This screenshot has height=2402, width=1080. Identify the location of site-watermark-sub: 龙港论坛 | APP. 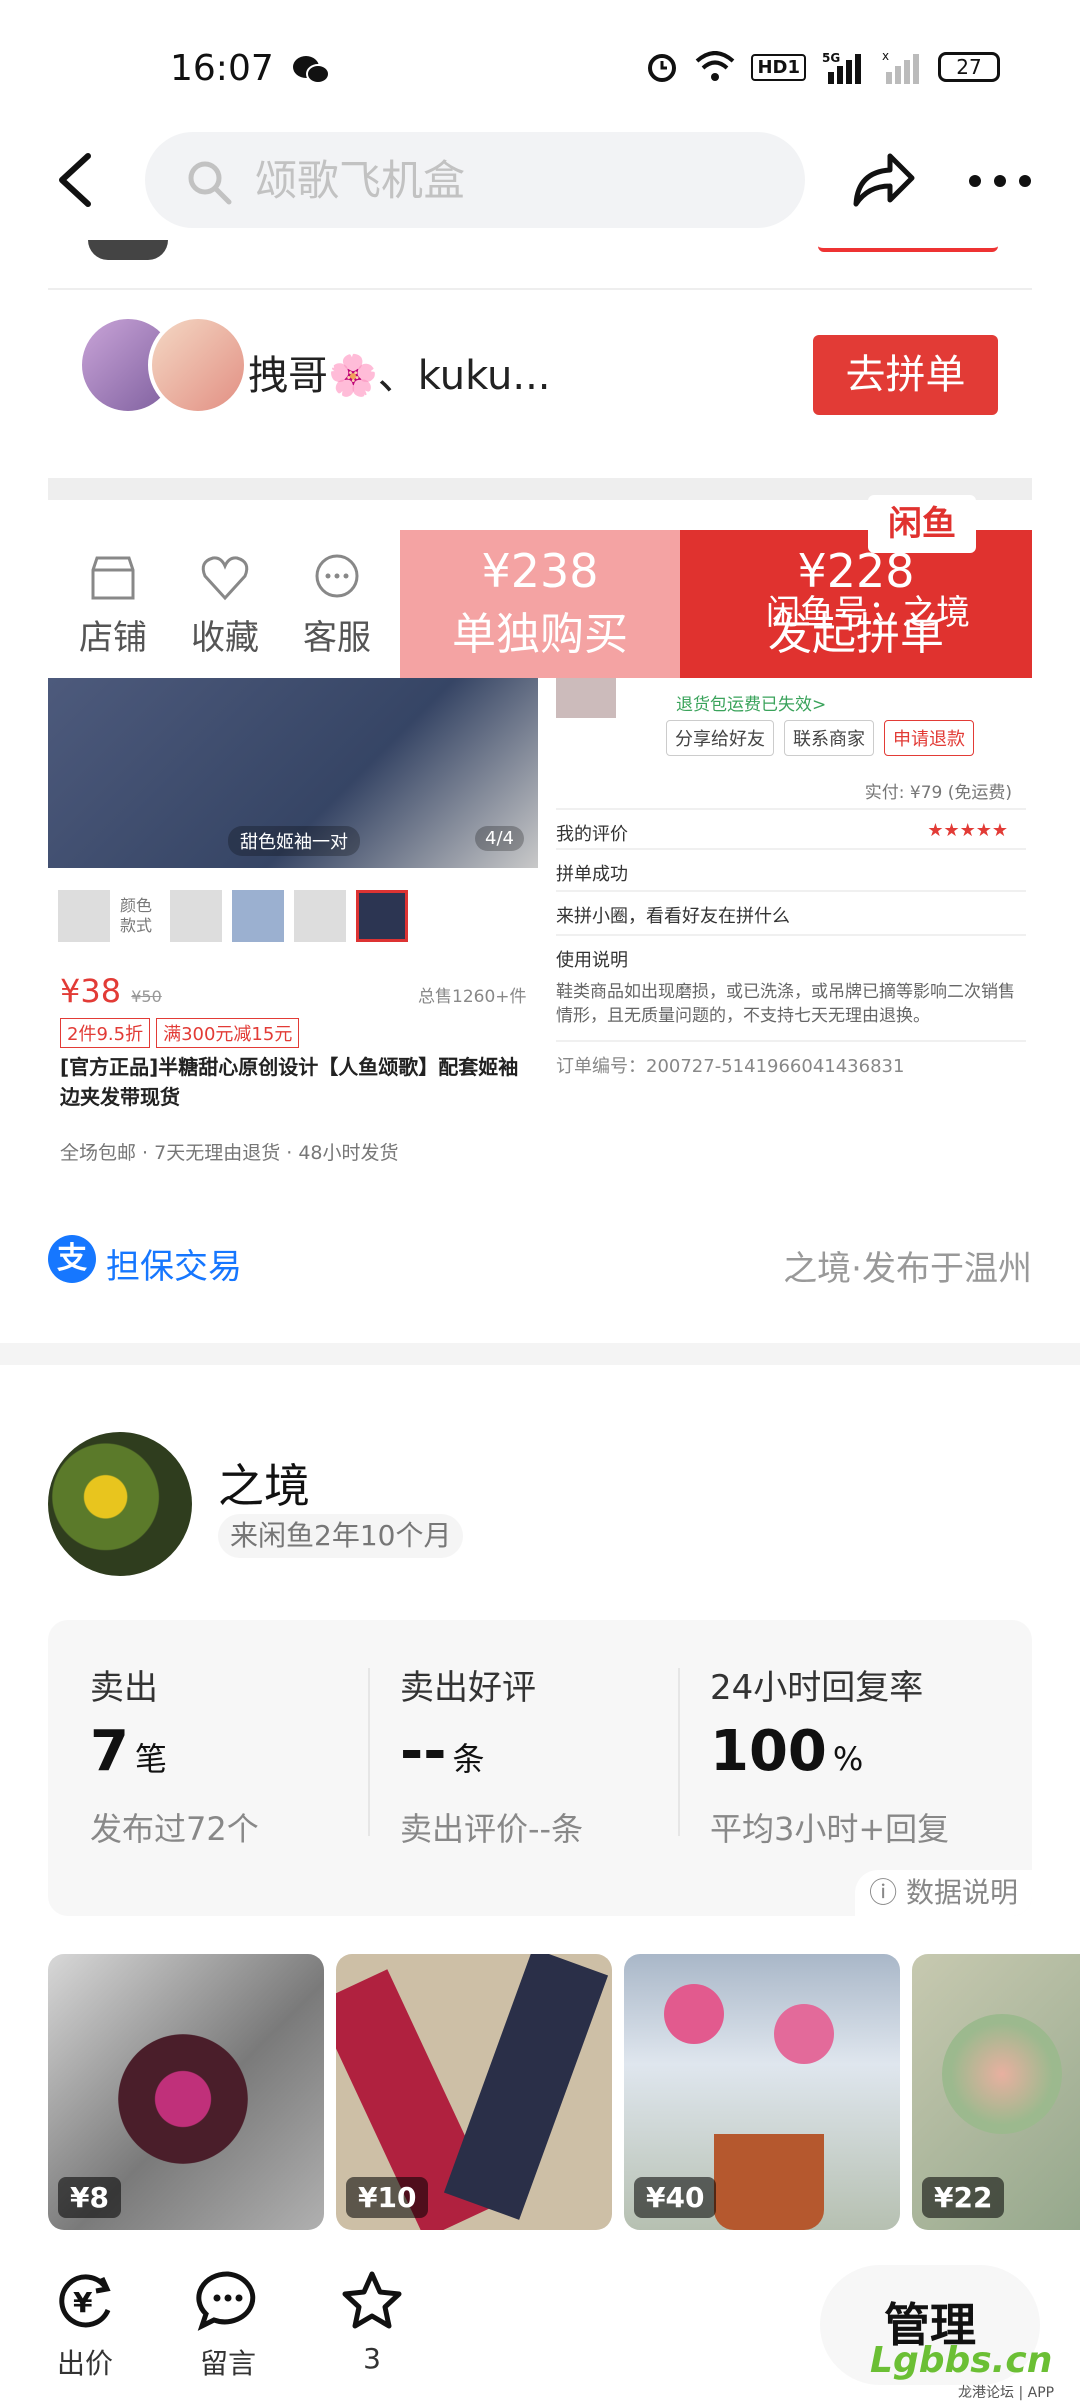
(1006, 2393).